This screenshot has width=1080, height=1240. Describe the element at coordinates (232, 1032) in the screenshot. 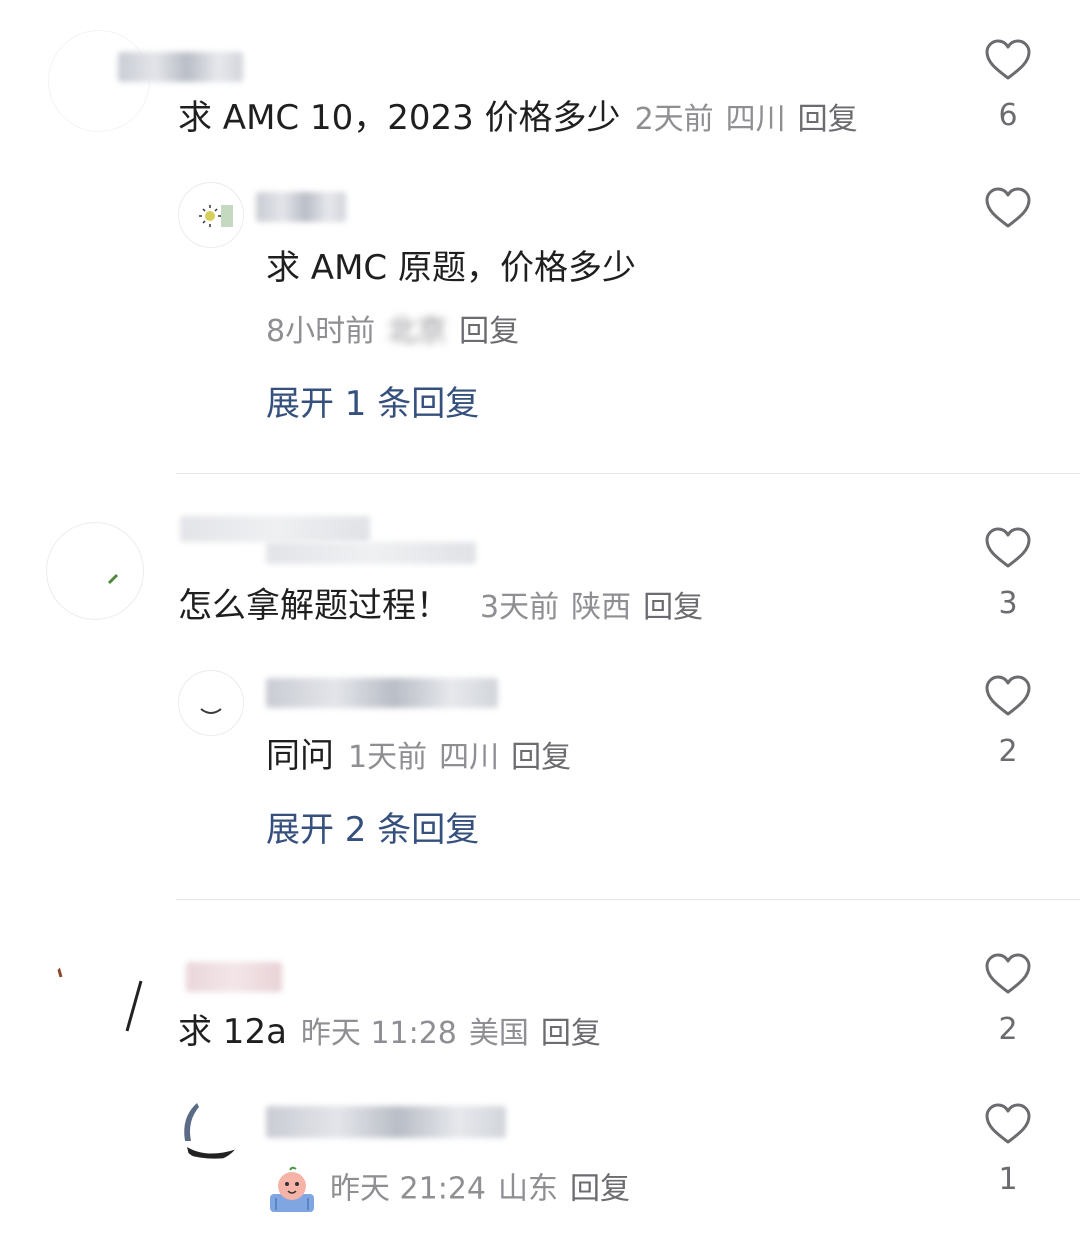

I see `comment-text: 求 12a` at that location.